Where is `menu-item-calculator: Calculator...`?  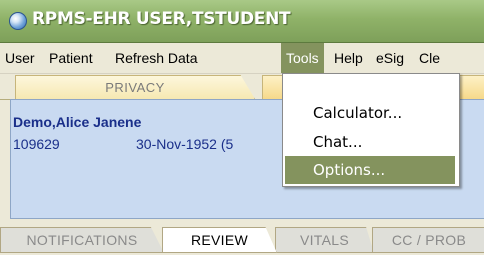
menu-item-calculator: Calculator... is located at coordinates (370, 113).